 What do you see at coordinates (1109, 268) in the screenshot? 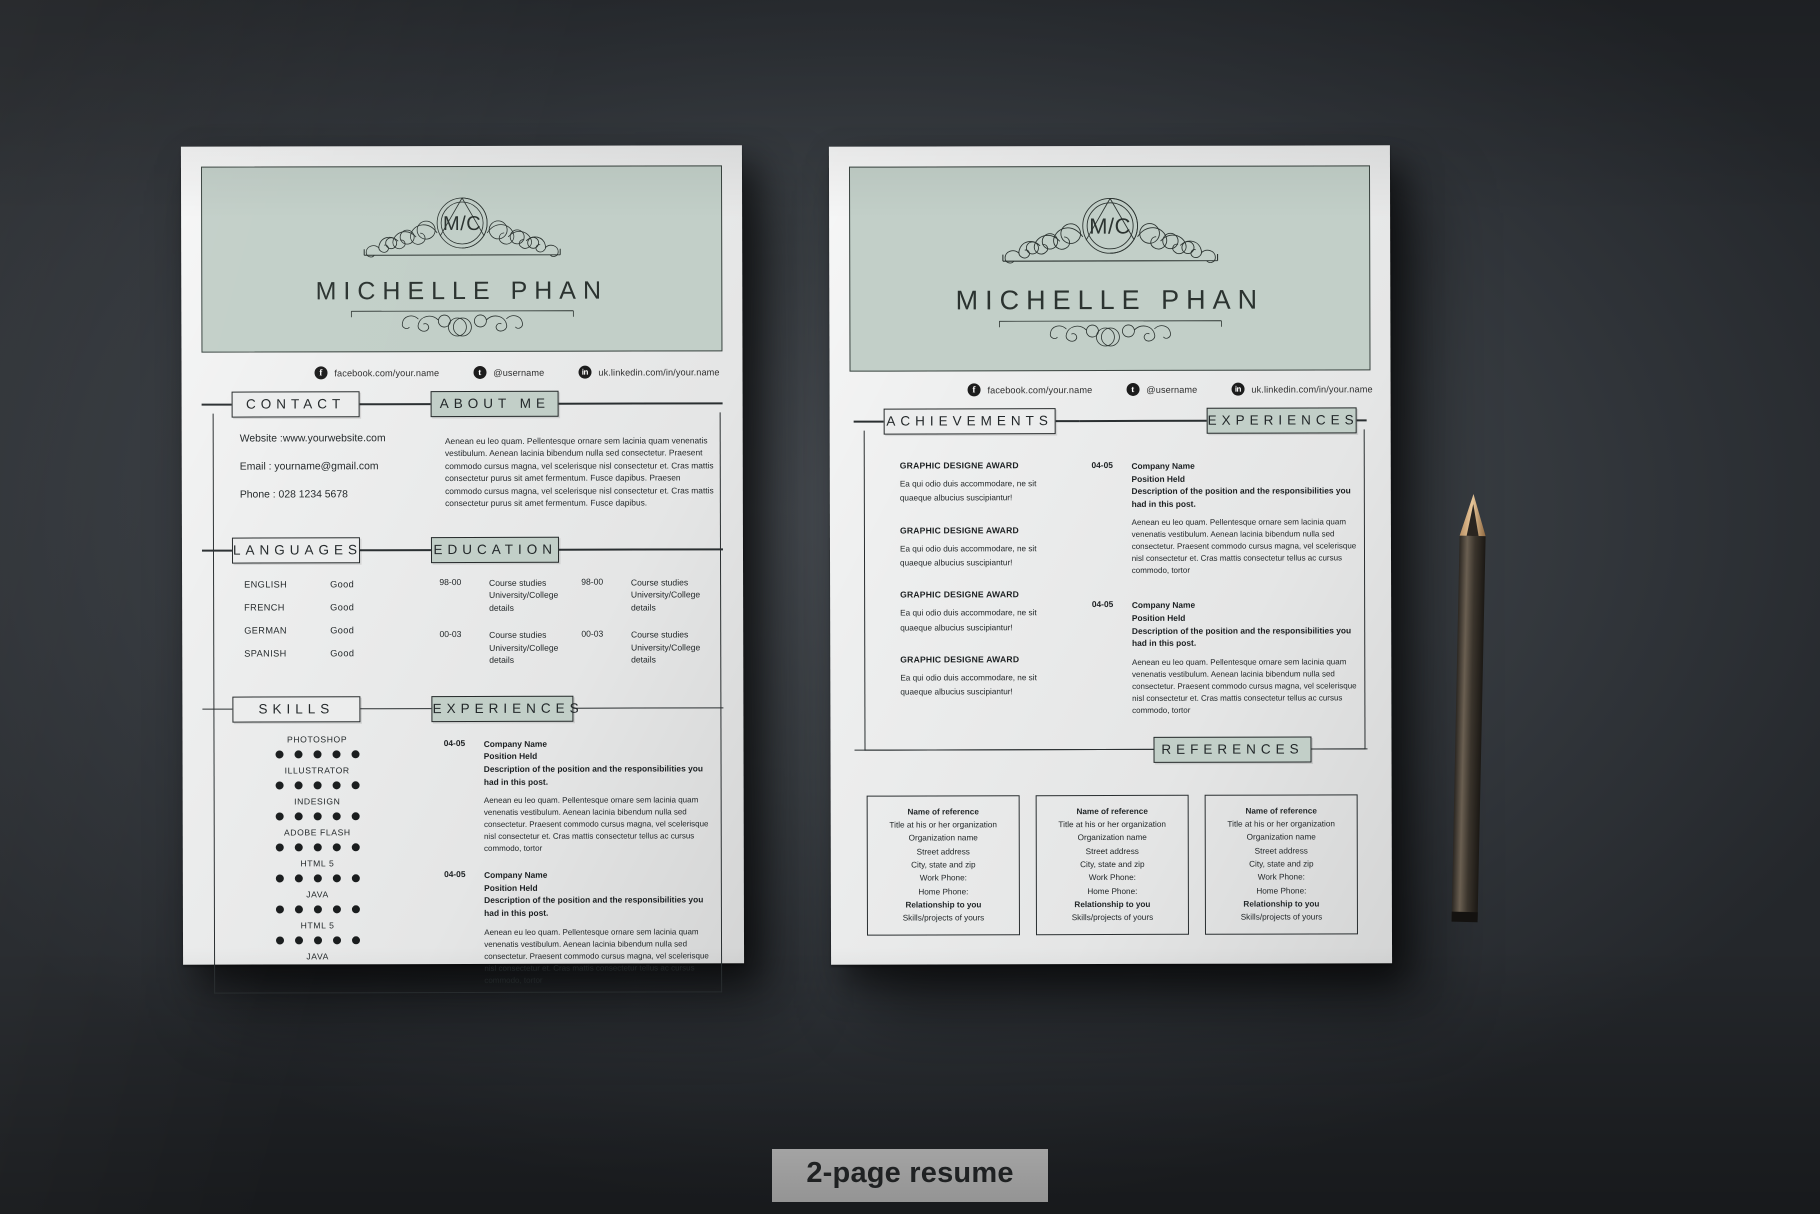
I see `page2-header-banner: M/C MICHELLE PHAN` at bounding box center [1109, 268].